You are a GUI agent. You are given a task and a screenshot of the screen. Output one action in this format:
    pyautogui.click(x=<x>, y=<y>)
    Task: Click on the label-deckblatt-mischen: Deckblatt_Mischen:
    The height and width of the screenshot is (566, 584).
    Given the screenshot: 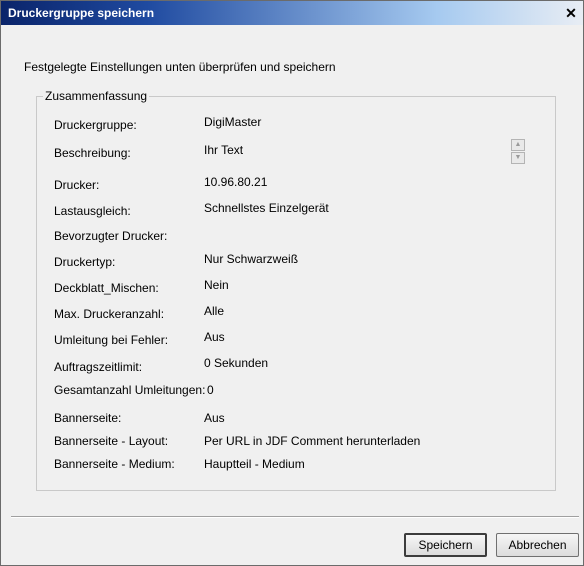 What is the action you would take?
    pyautogui.click(x=106, y=288)
    